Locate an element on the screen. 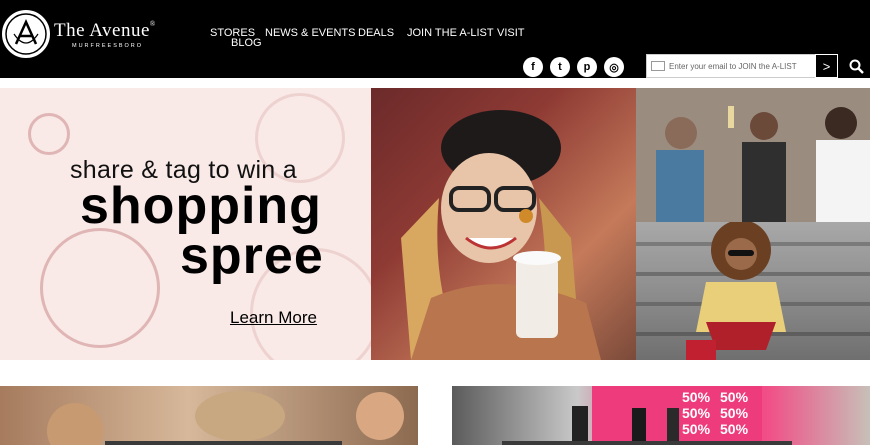 This screenshot has height=445, width=870. nav-blog: BLOG is located at coordinates (246, 43).